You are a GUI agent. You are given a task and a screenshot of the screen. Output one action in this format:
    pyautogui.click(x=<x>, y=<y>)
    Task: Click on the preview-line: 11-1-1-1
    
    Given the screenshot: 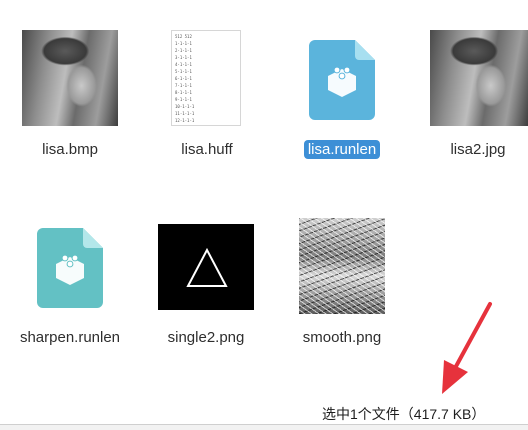 What is the action you would take?
    pyautogui.click(x=185, y=113)
    